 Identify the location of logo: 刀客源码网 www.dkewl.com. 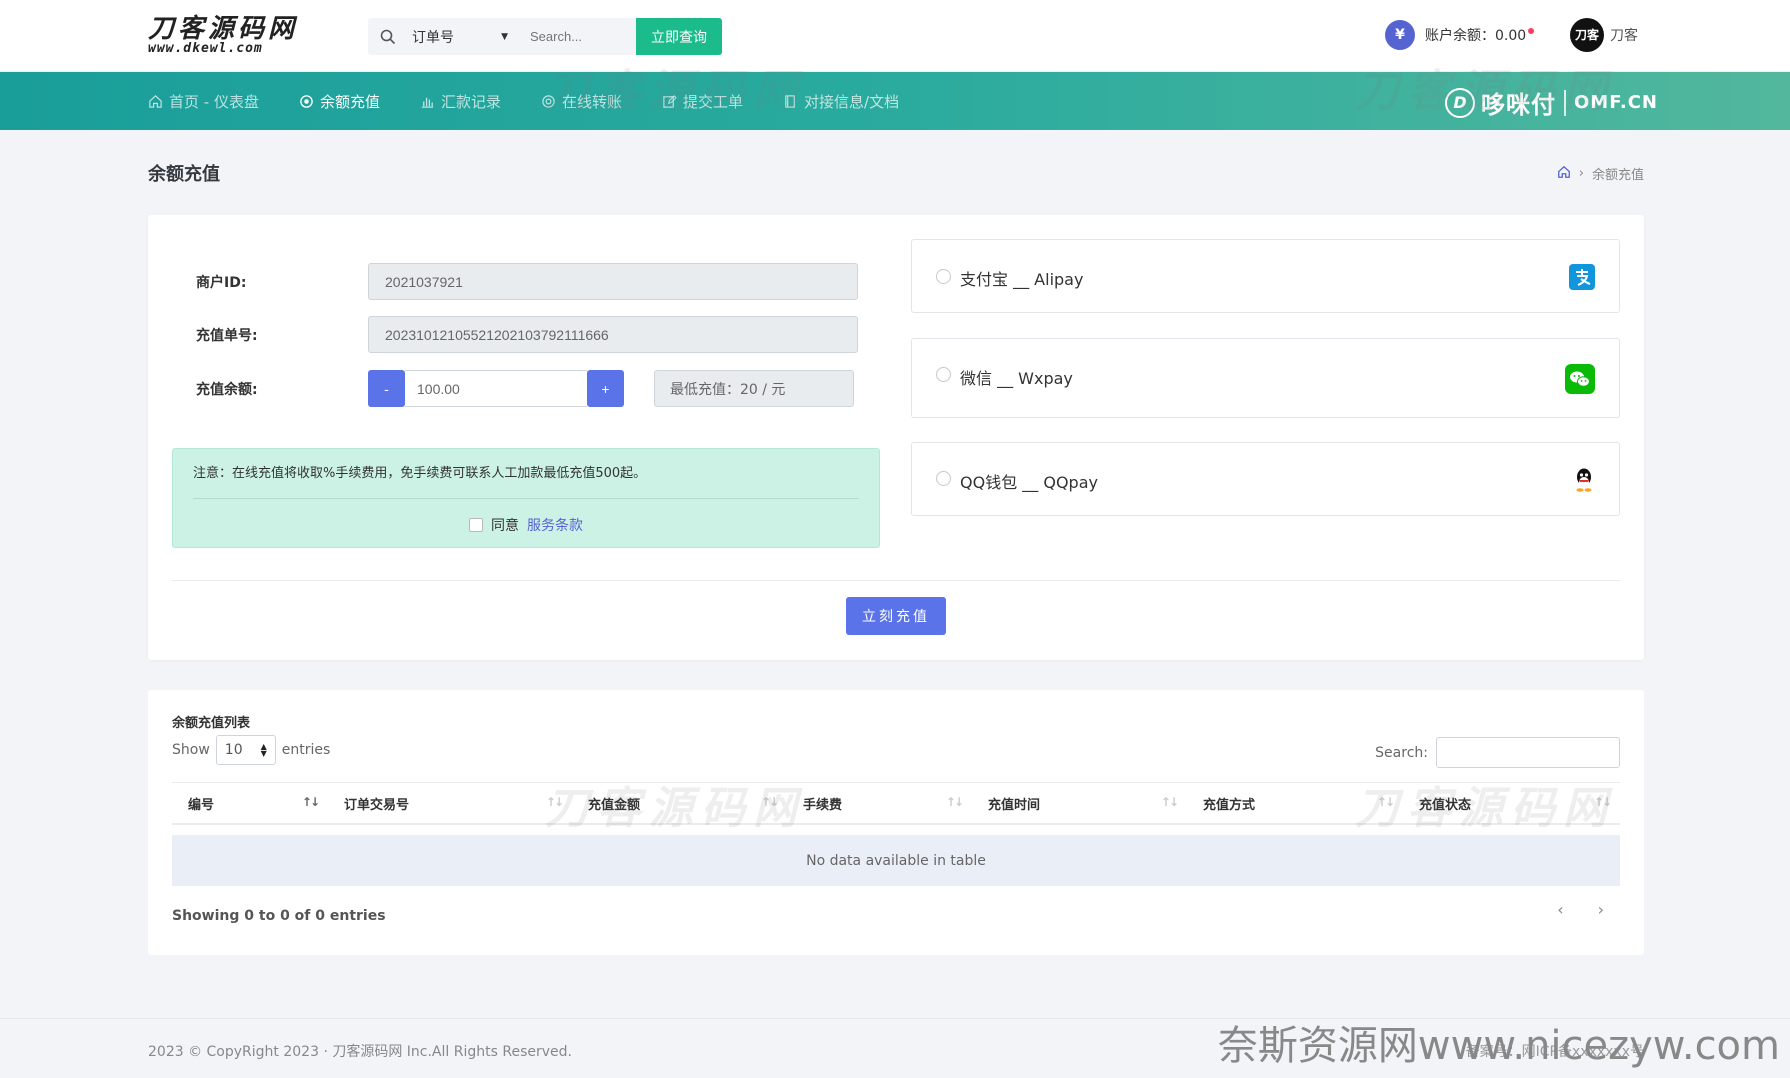
(248, 36).